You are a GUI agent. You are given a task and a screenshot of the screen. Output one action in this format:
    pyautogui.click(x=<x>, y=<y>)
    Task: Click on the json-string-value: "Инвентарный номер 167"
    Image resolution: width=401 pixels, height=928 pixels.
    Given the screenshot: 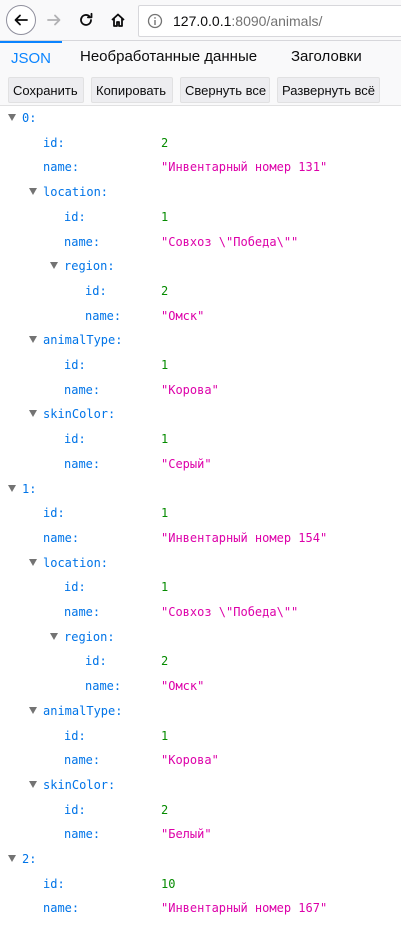 What is the action you would take?
    pyautogui.click(x=244, y=908)
    